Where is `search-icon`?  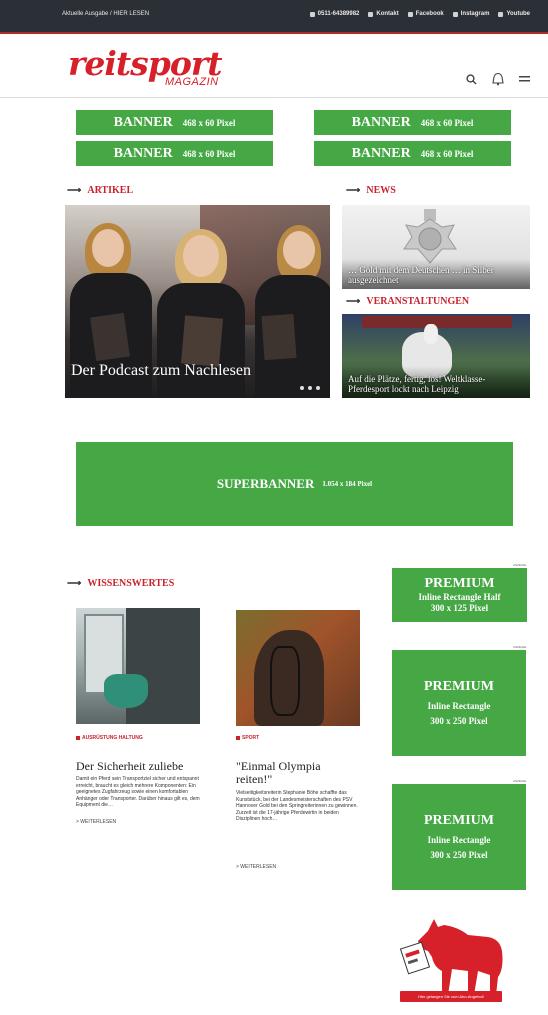
search-icon is located at coordinates (471, 79).